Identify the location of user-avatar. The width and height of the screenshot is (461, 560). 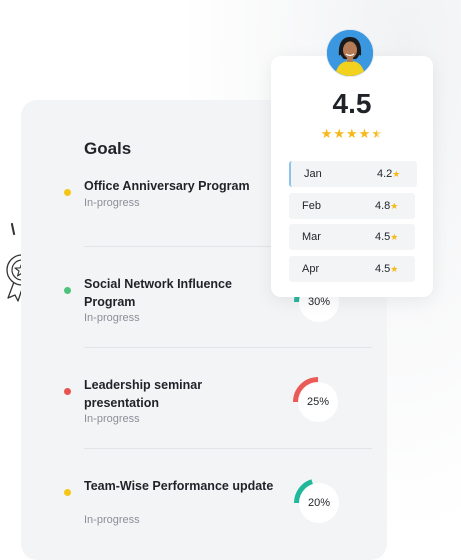
(350, 53).